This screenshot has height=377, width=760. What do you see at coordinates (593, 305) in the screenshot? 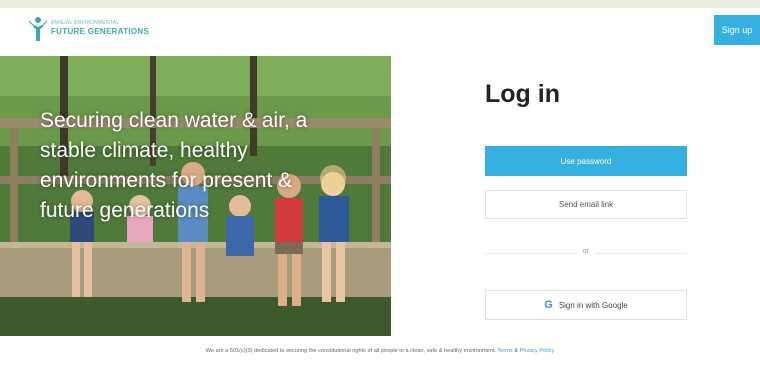
I see `google-sign-in-label: Sign in with Google` at bounding box center [593, 305].